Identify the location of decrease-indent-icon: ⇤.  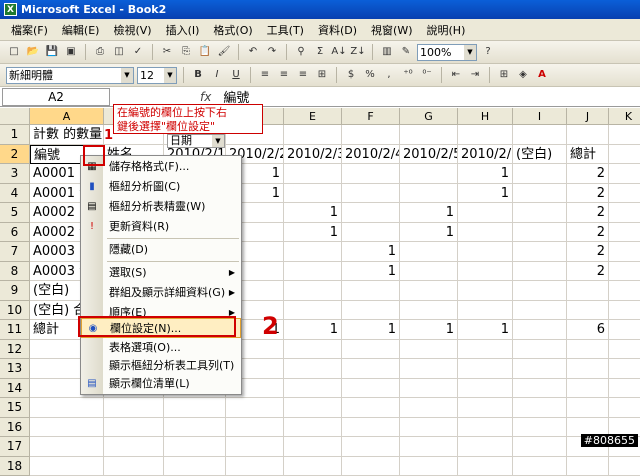
(456, 75).